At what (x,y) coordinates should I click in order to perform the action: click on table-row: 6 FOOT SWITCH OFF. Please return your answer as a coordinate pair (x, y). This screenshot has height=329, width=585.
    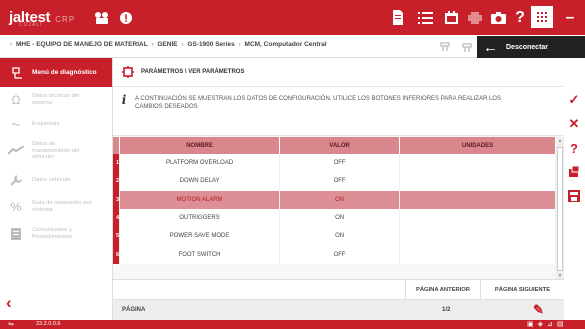
    Looking at the image, I should click on (334, 254).